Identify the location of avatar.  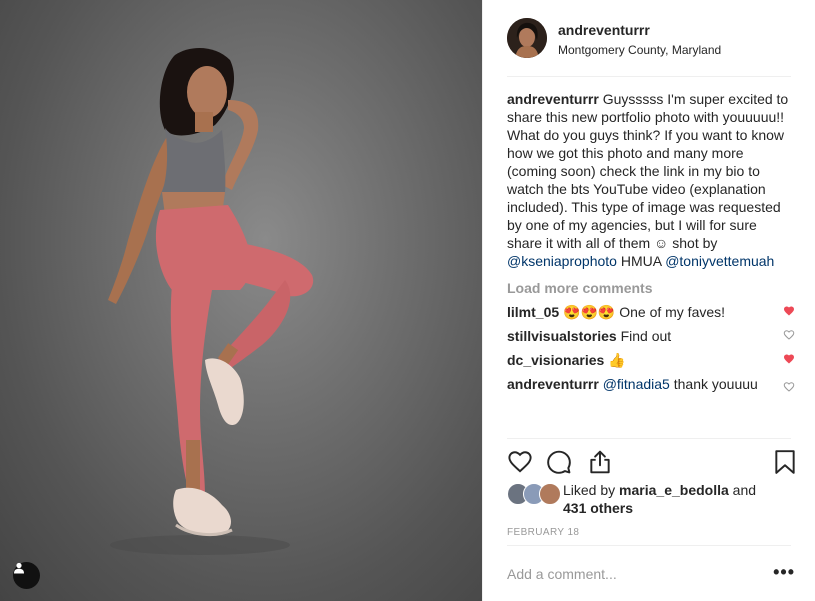
(527, 38).